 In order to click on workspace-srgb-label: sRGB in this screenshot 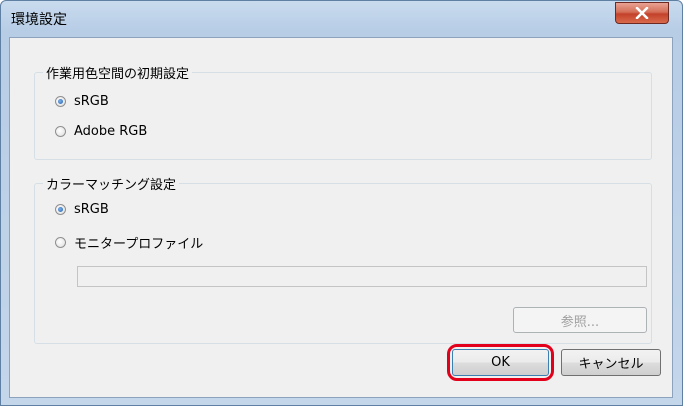, I will do `click(91, 101)`.